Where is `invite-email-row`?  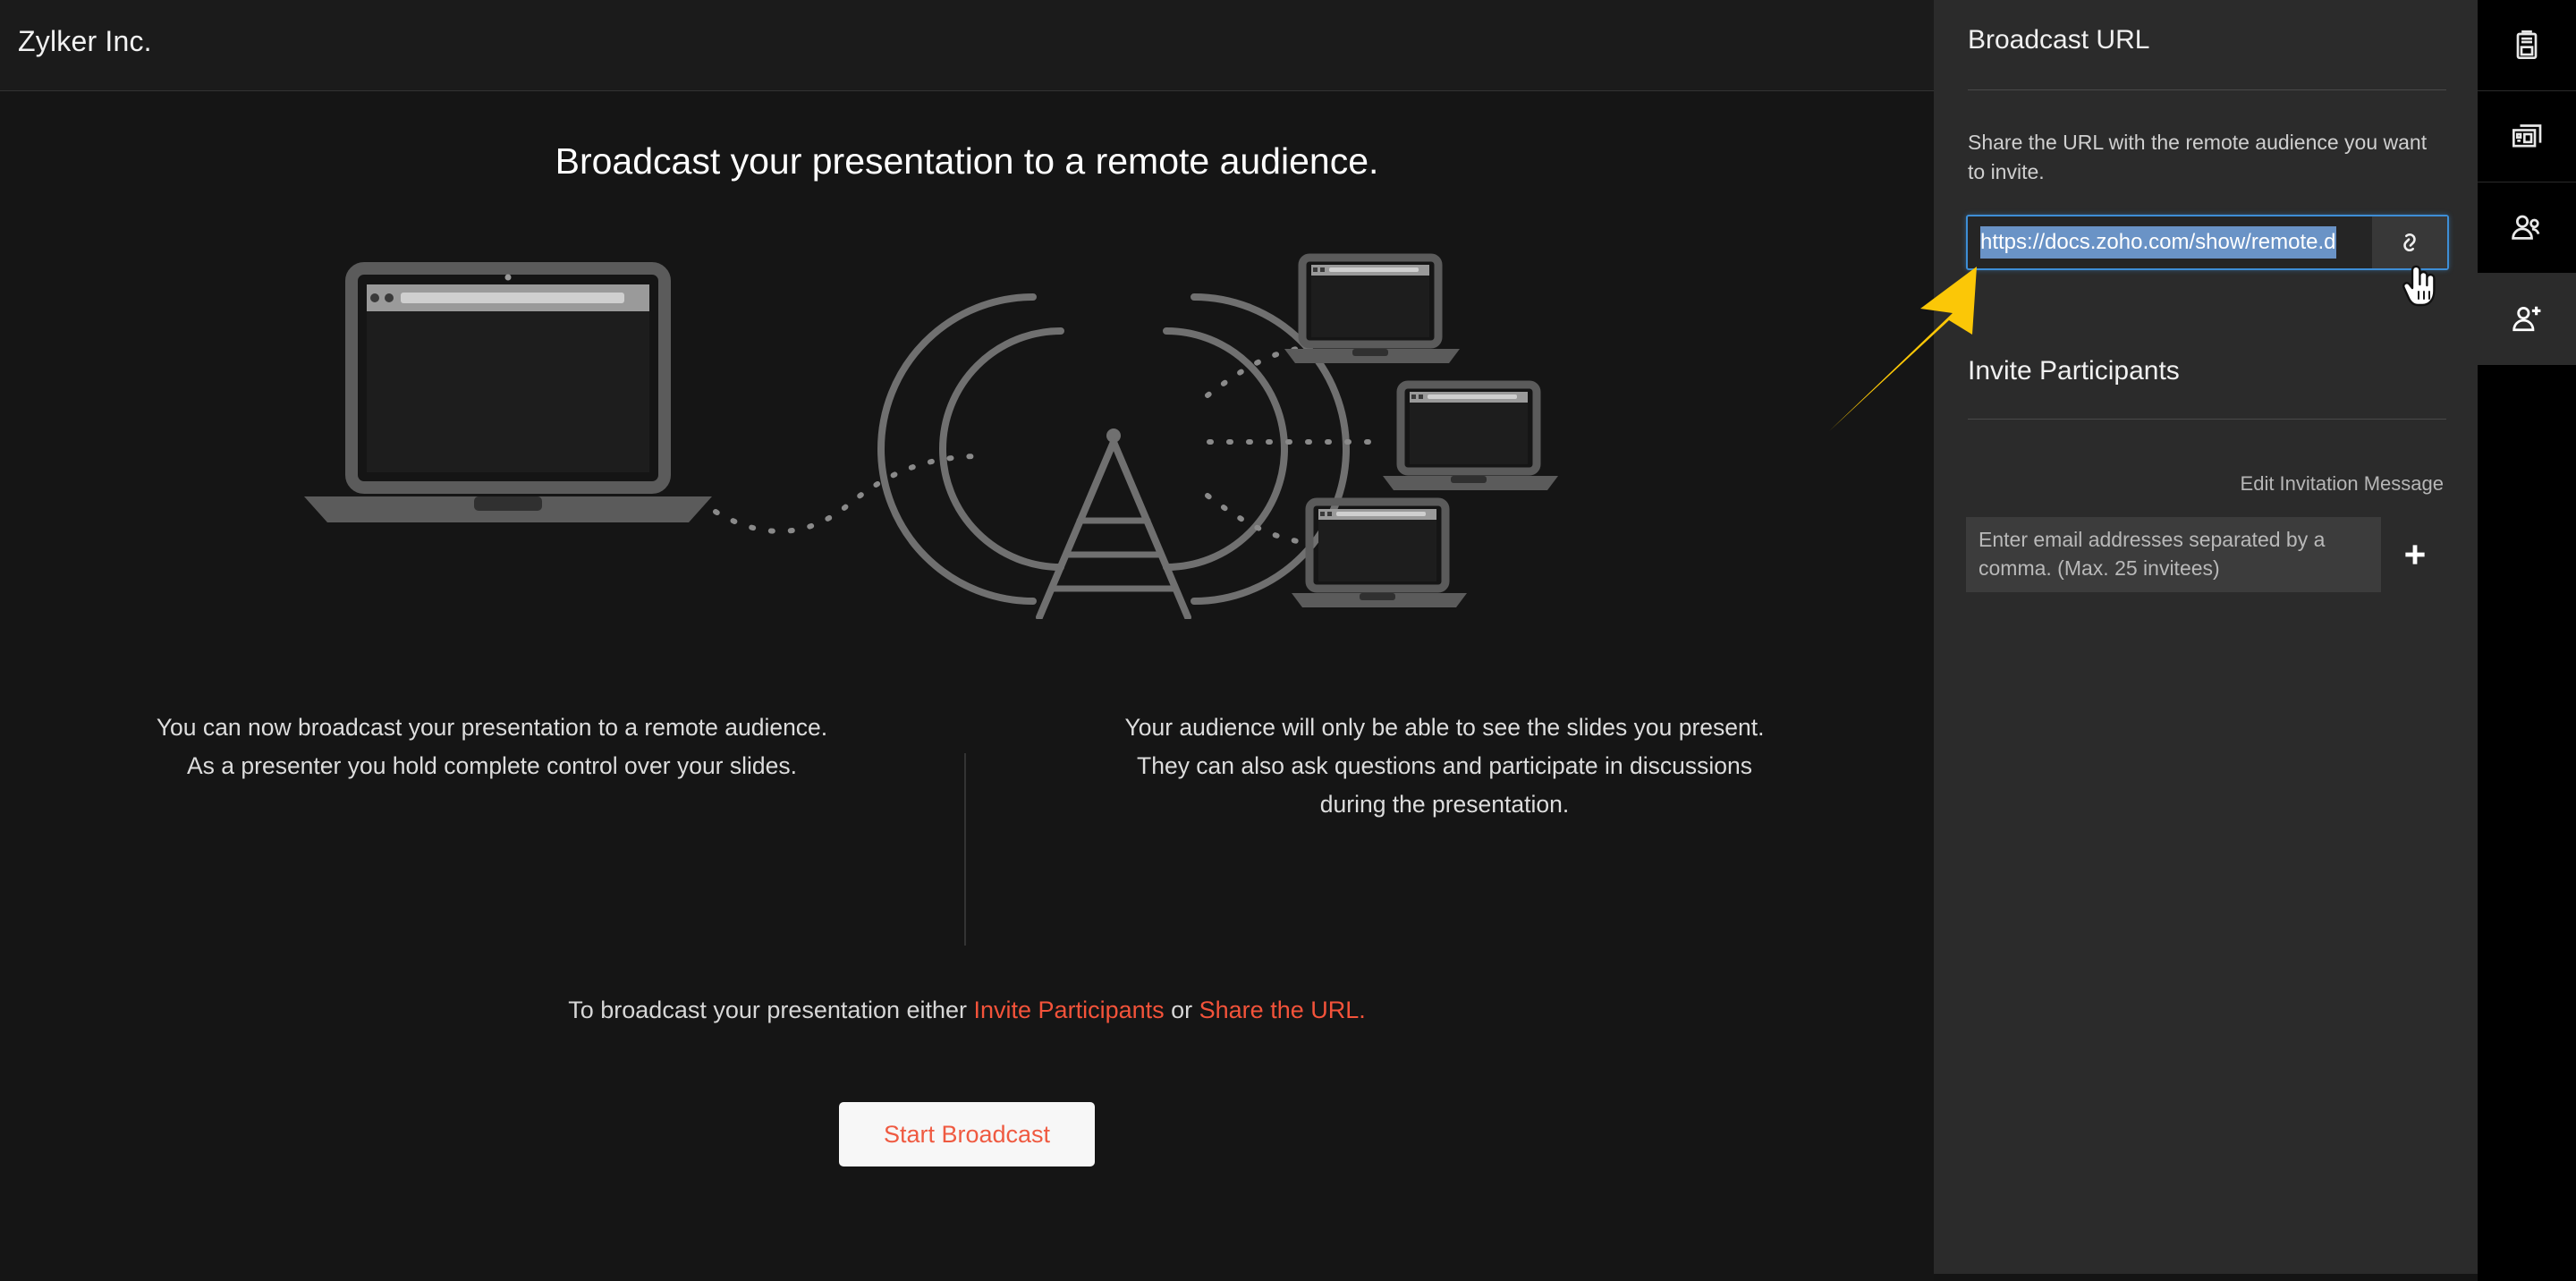 invite-email-row is located at coordinates (2207, 554).